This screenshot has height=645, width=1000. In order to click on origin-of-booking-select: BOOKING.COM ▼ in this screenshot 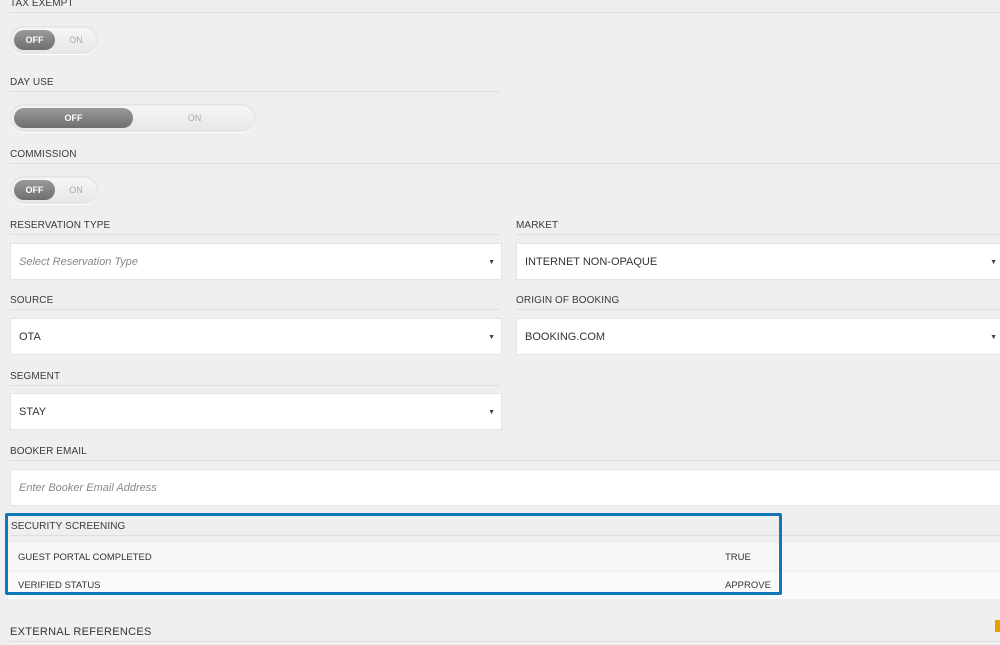, I will do `click(758, 336)`.